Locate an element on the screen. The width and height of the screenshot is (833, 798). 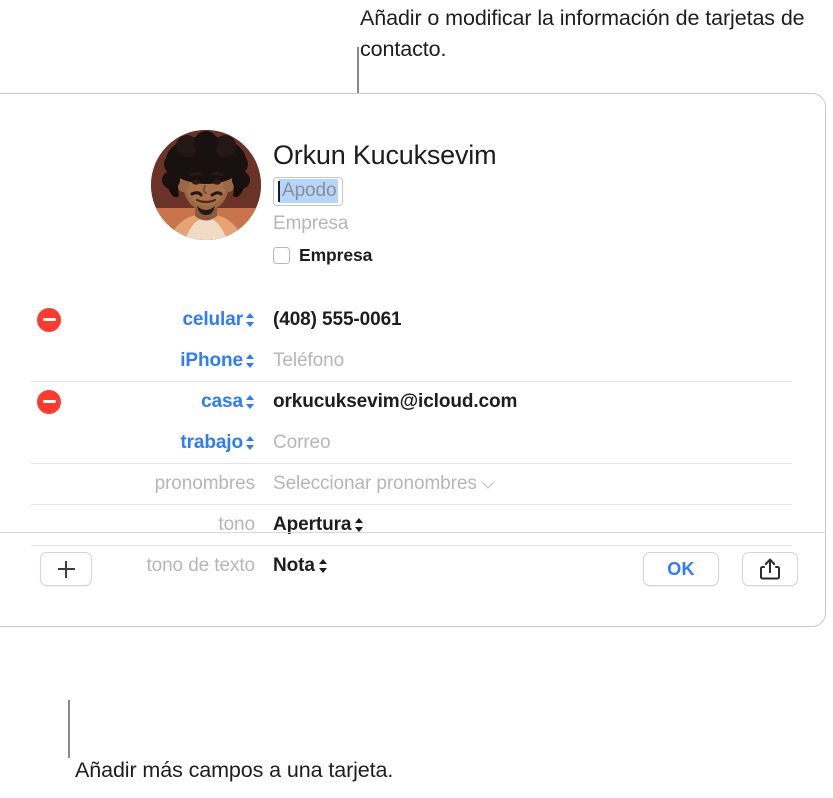
field-value-text: Teléfono is located at coordinates (309, 360).